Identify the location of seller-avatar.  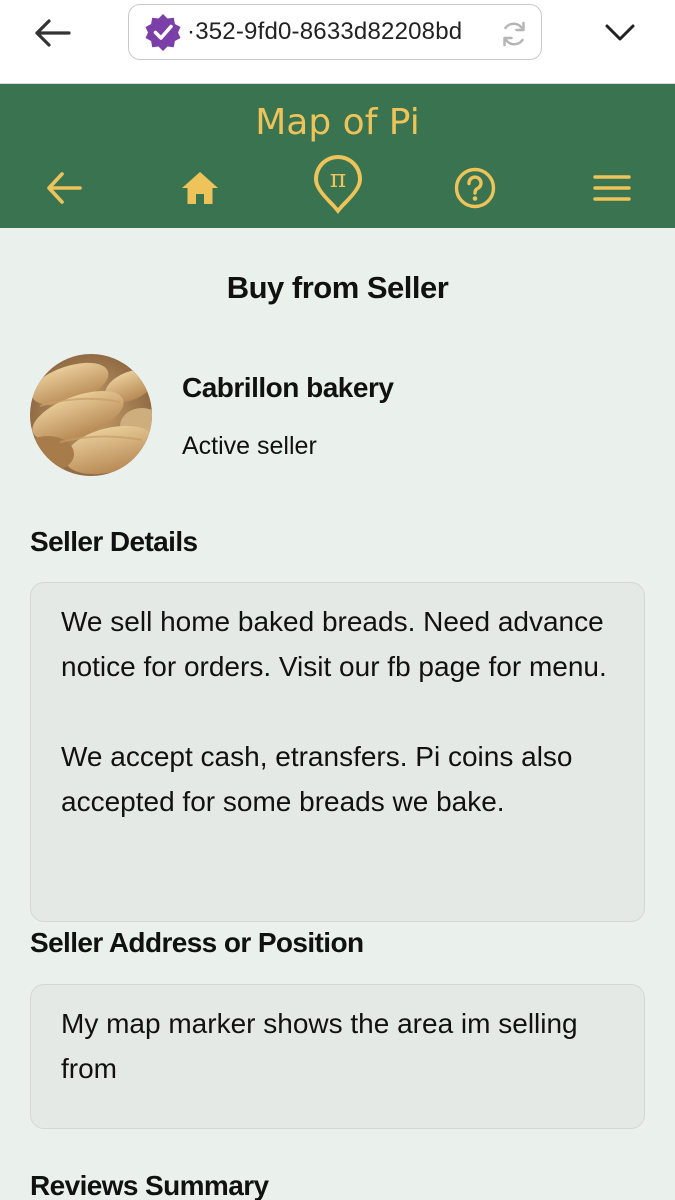
(91, 415).